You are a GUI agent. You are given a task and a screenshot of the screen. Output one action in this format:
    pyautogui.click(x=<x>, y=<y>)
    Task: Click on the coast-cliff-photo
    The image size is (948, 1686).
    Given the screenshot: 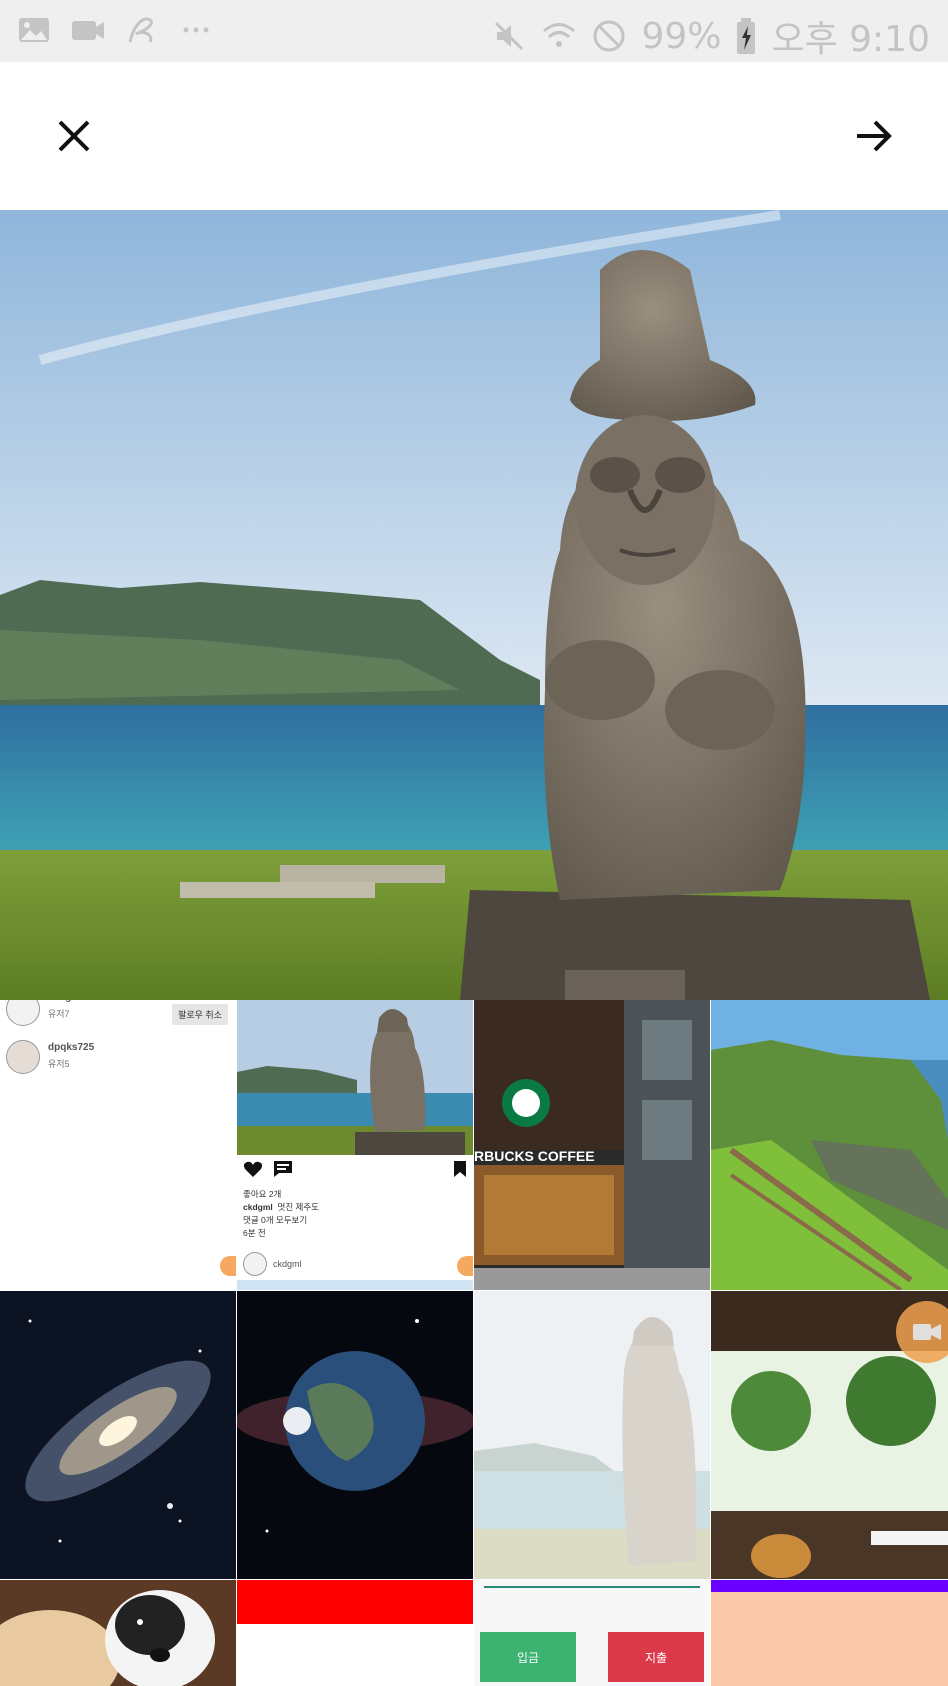 What is the action you would take?
    pyautogui.click(x=829, y=1145)
    